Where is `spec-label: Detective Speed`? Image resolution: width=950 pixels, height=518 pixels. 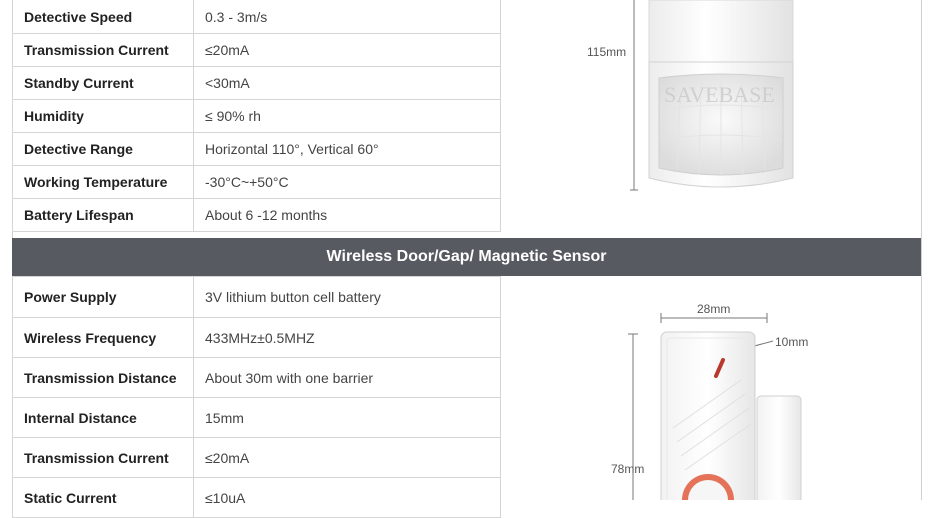
spec-label: Detective Speed is located at coordinates (103, 17).